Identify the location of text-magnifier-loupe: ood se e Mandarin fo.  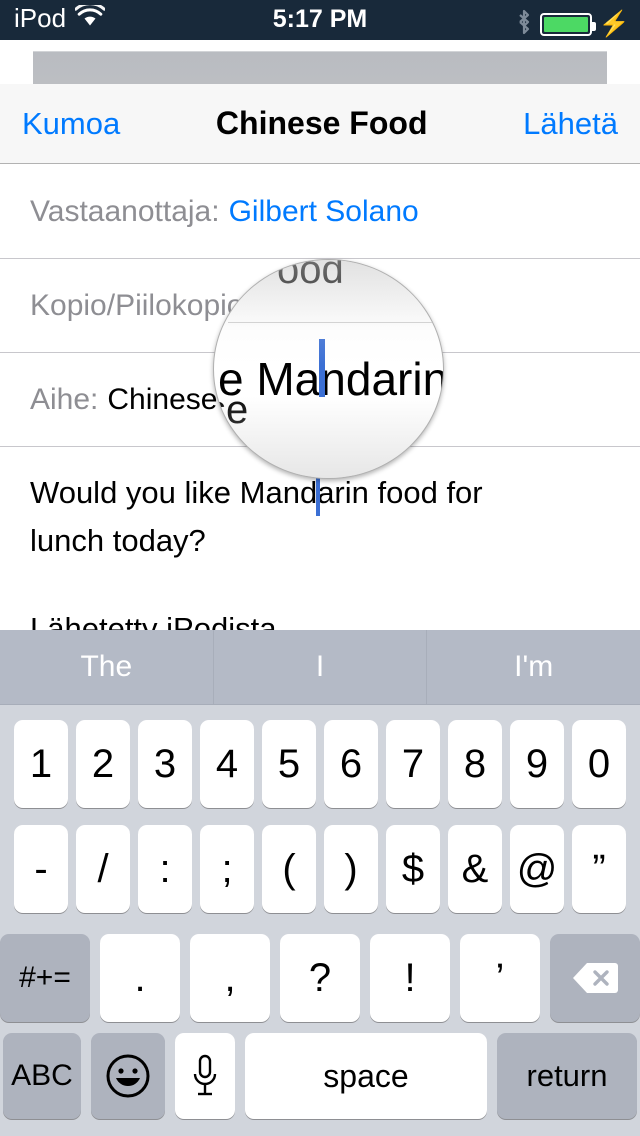
(328, 369).